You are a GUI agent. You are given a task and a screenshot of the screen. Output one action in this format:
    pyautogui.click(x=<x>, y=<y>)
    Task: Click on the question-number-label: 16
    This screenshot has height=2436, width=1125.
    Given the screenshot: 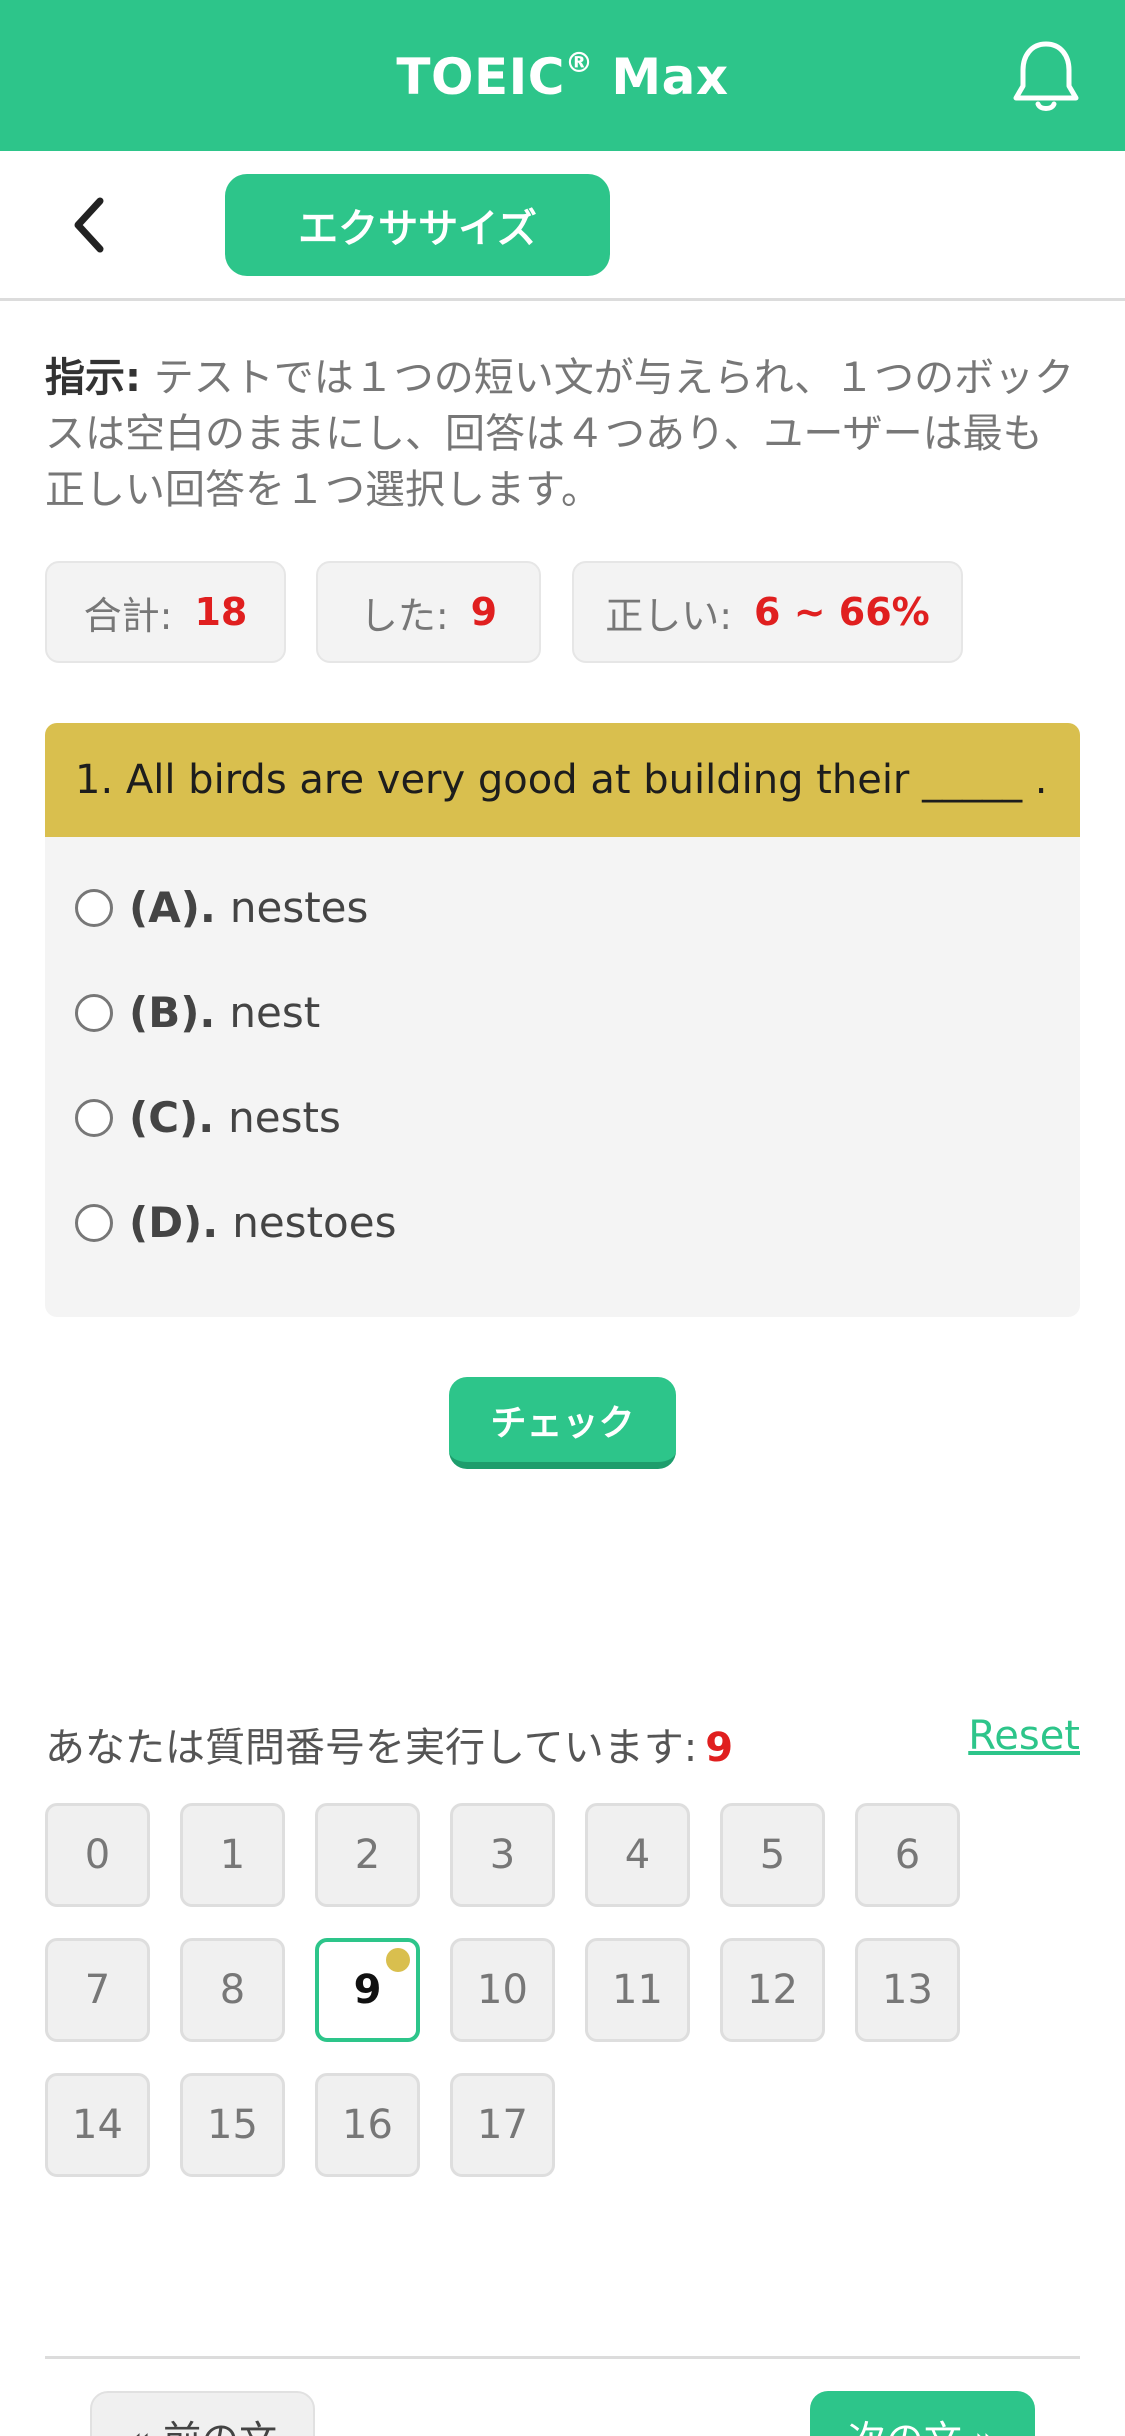 What is the action you would take?
    pyautogui.click(x=367, y=2125)
    